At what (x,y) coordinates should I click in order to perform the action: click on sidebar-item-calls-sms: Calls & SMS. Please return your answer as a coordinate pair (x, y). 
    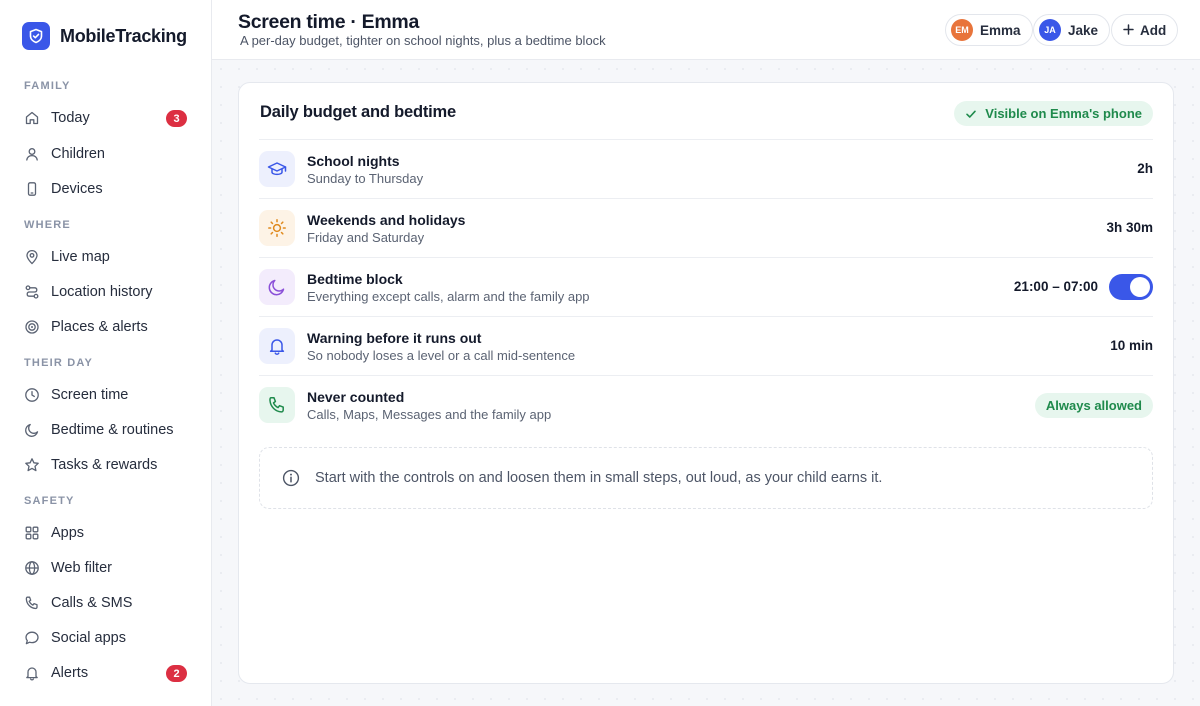
    Looking at the image, I should click on (106, 603).